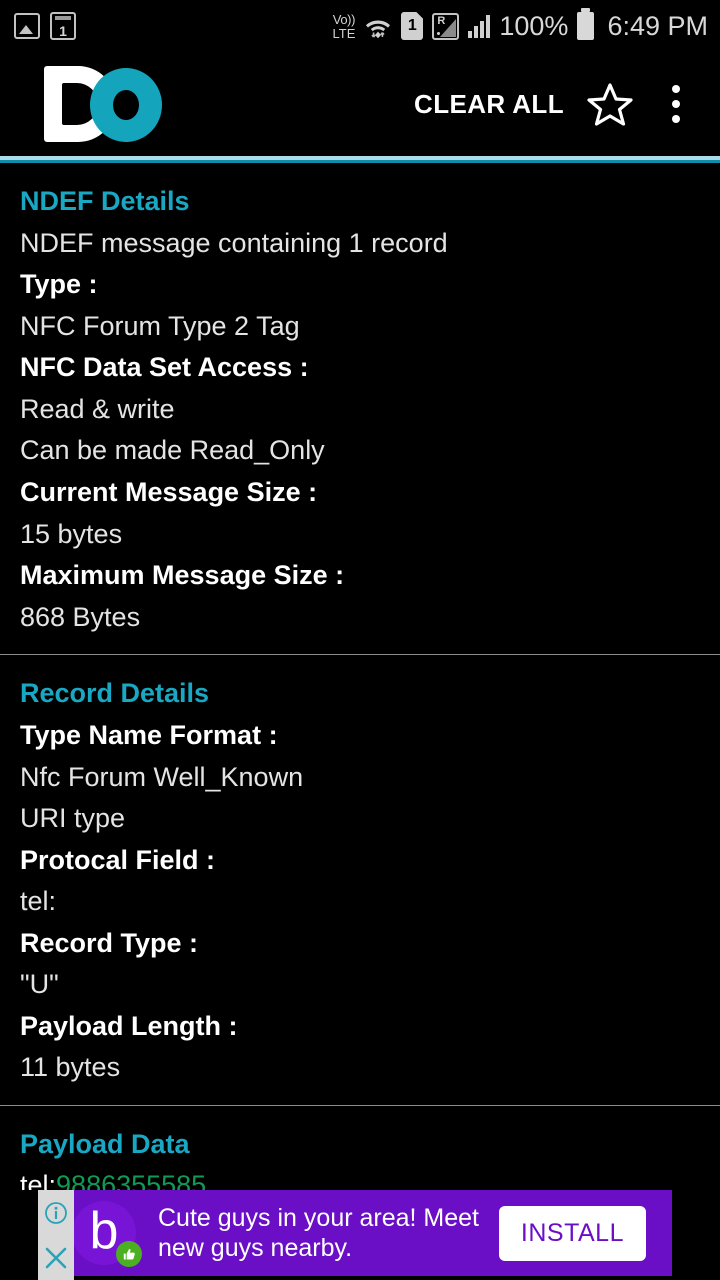 Image resolution: width=720 pixels, height=1280 pixels. I want to click on sim-card-icon: 1, so click(412, 26).